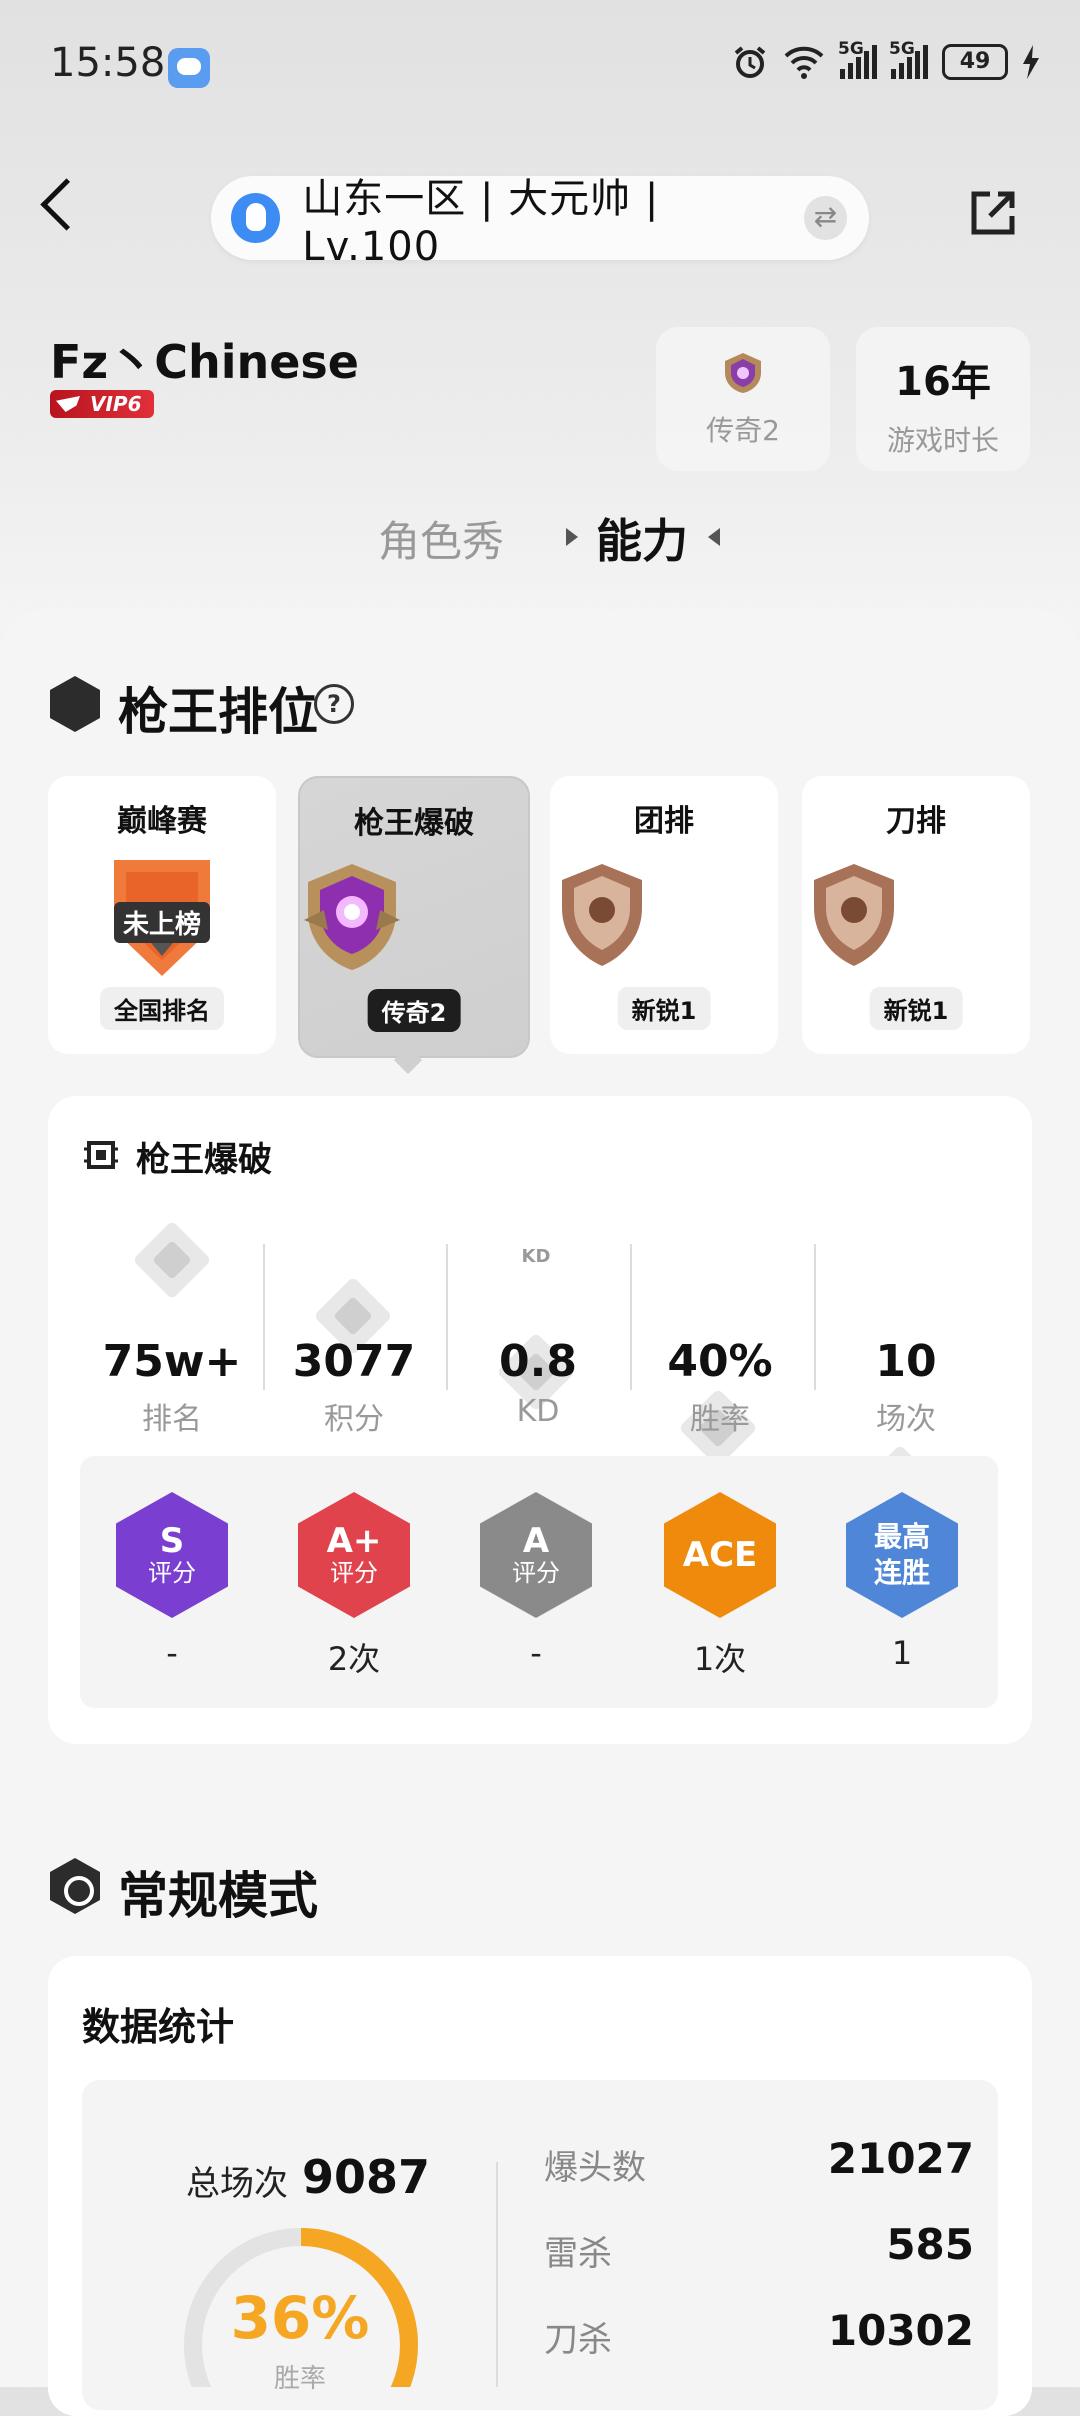 The height and width of the screenshot is (2416, 1080). Describe the element at coordinates (237, 2184) in the screenshot. I see `total-matches-label: 总场次` at that location.